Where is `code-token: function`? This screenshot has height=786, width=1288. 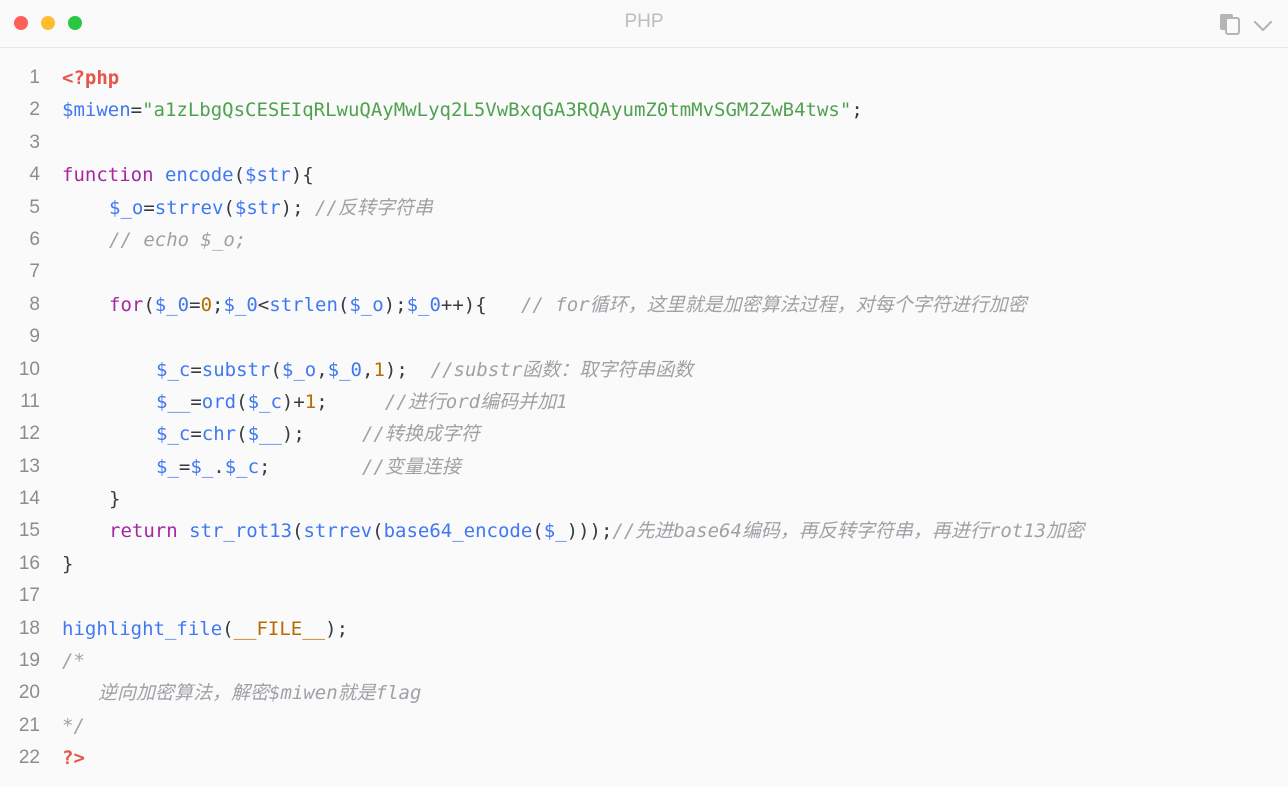
code-token: function is located at coordinates (113, 175).